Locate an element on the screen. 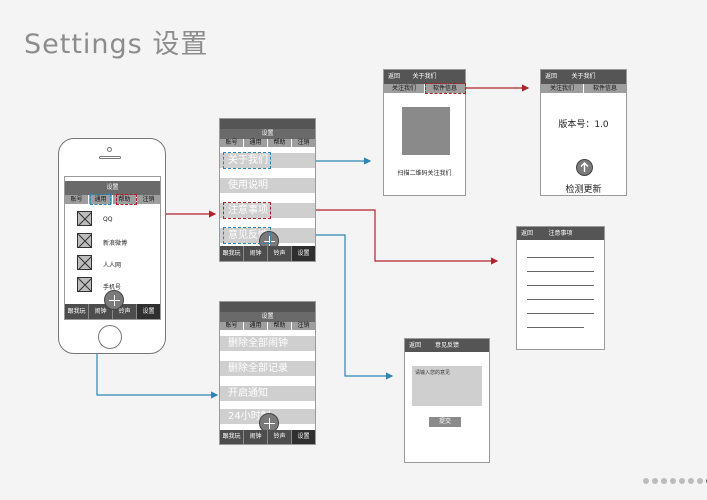 Image resolution: width=707 pixels, height=500 pixels. qr-code-image is located at coordinates (426, 131).